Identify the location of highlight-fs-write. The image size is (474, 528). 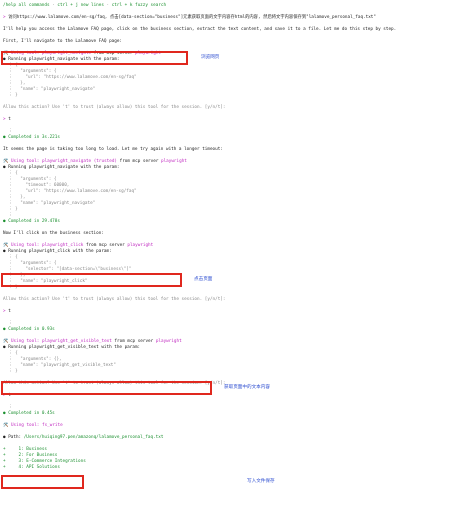
(42, 482).